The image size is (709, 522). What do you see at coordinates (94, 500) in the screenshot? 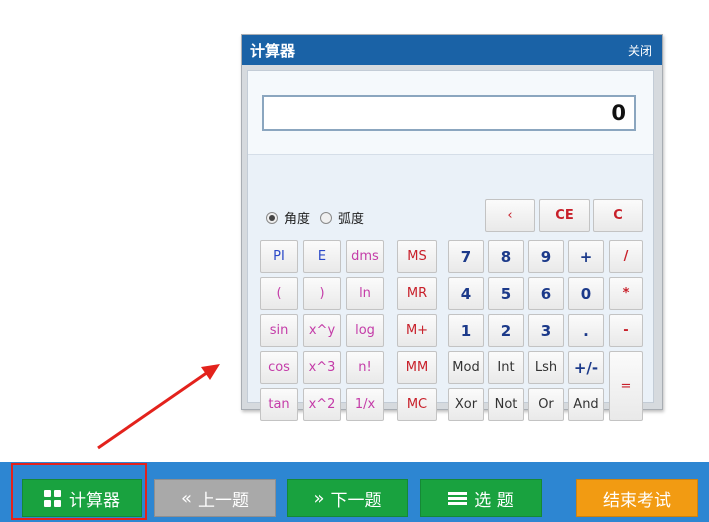
I see `calculator-button-label: 计算器` at bounding box center [94, 500].